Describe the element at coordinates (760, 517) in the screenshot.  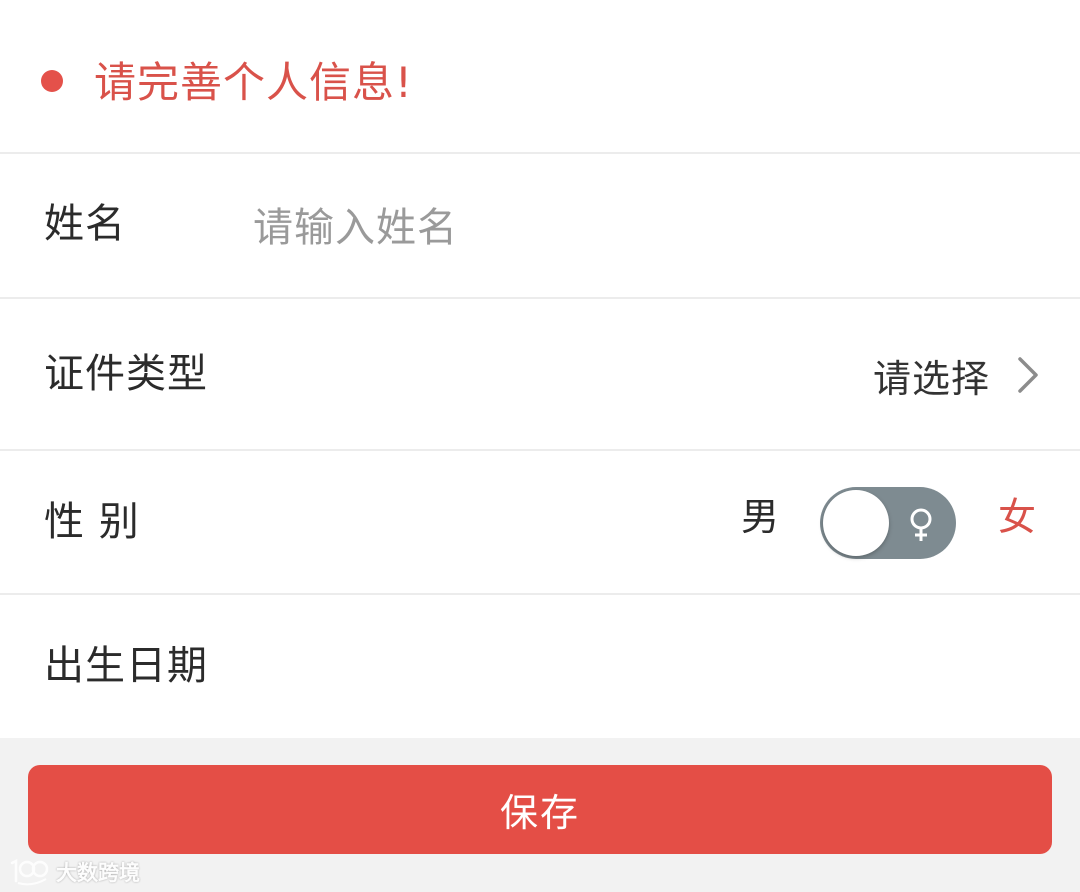
I see `gender-male-option: 男` at that location.